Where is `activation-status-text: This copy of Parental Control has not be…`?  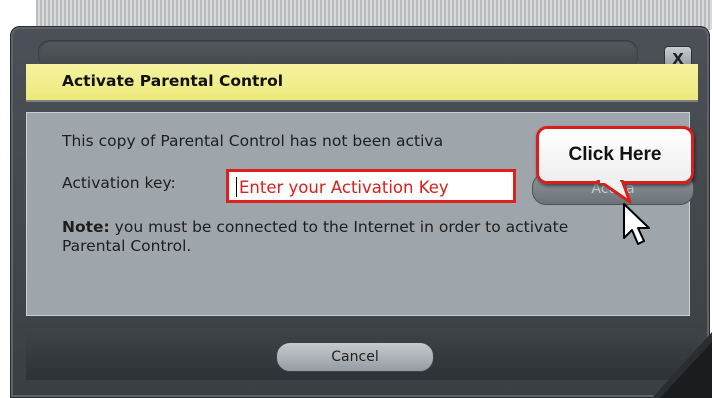 activation-status-text: This copy of Parental Control has not be… is located at coordinates (253, 141).